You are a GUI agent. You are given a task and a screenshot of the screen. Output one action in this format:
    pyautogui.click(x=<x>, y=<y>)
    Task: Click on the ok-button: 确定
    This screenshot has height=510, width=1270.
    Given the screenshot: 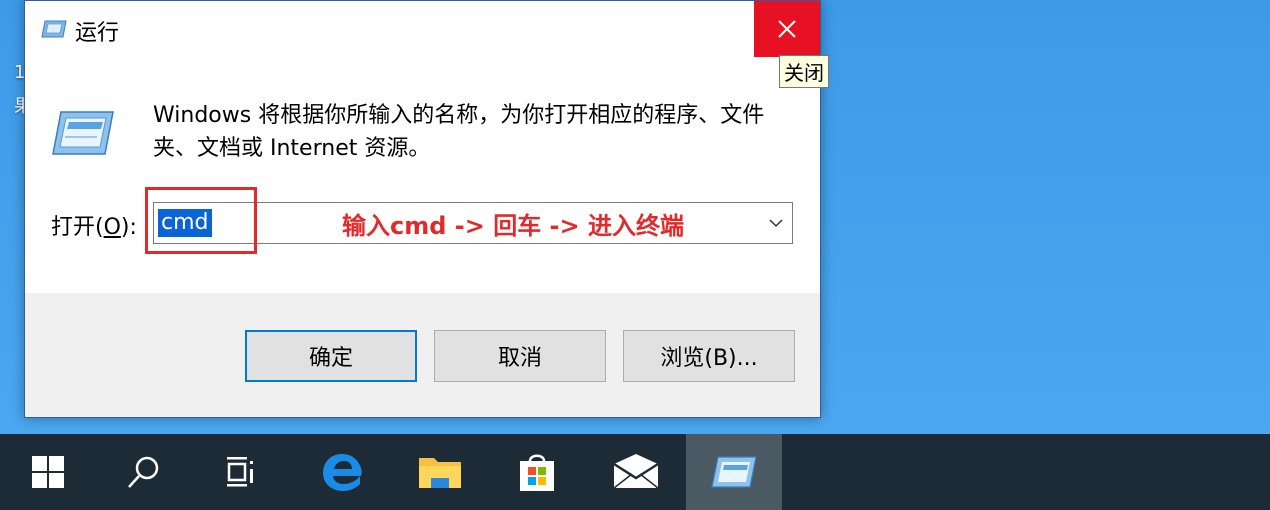 What is the action you would take?
    pyautogui.click(x=331, y=356)
    